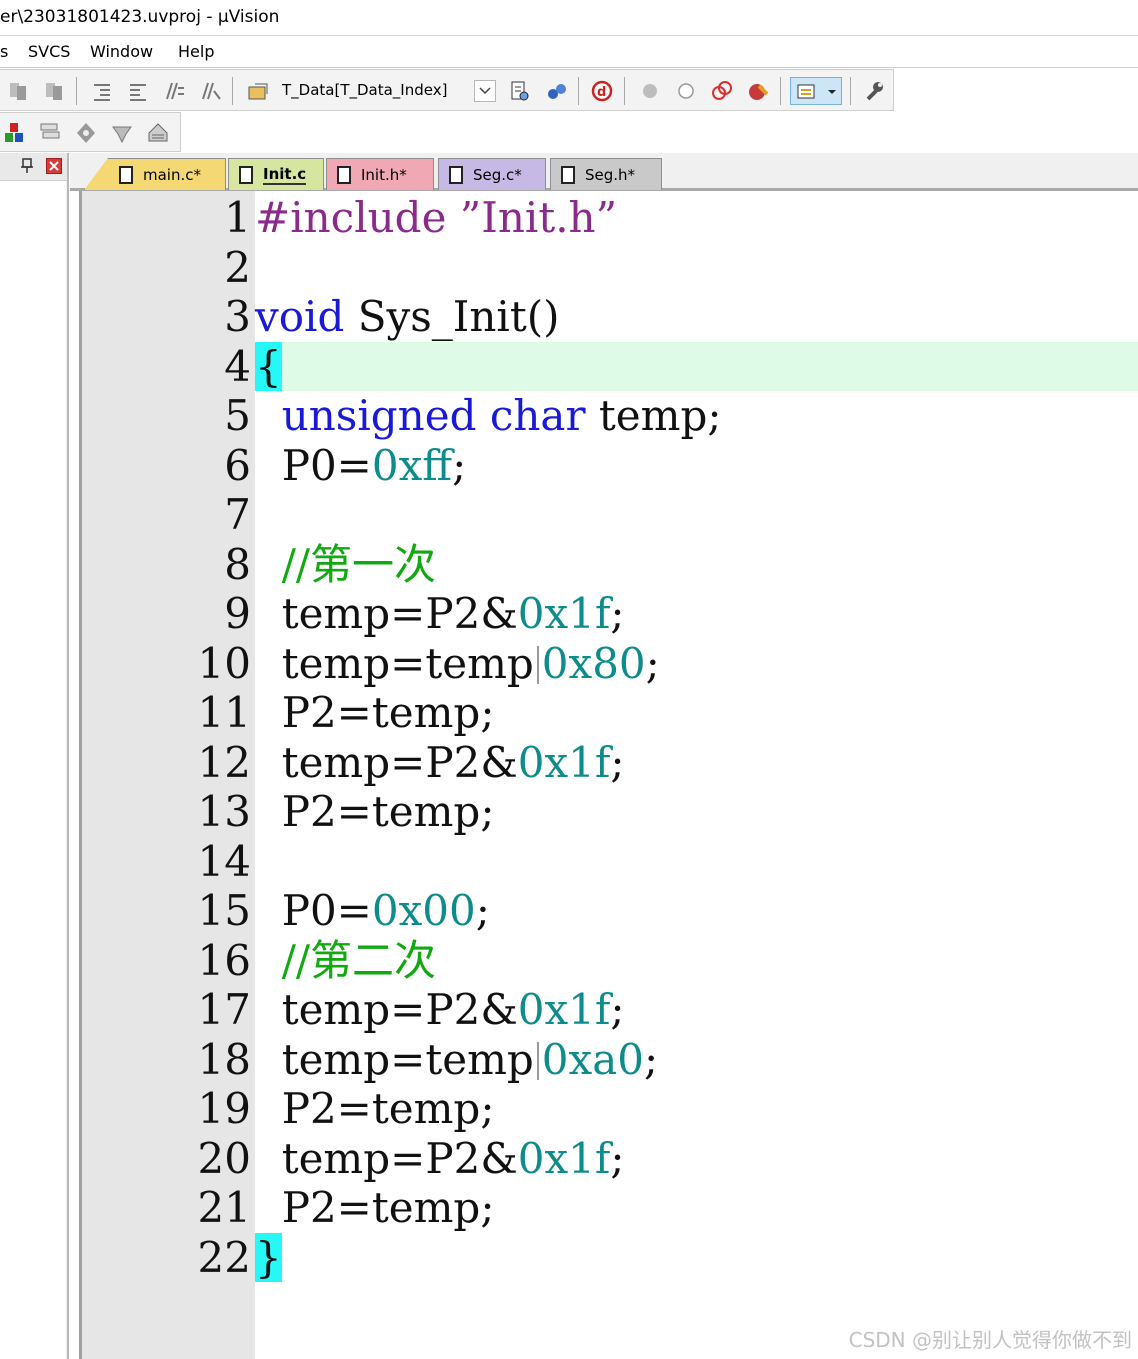 The width and height of the screenshot is (1138, 1359). I want to click on find-icon, so click(520, 91).